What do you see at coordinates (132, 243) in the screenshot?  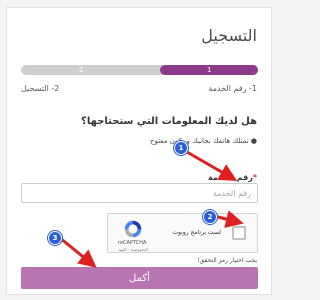 I see `recaptcha-brand: reCAPTCHA` at bounding box center [132, 243].